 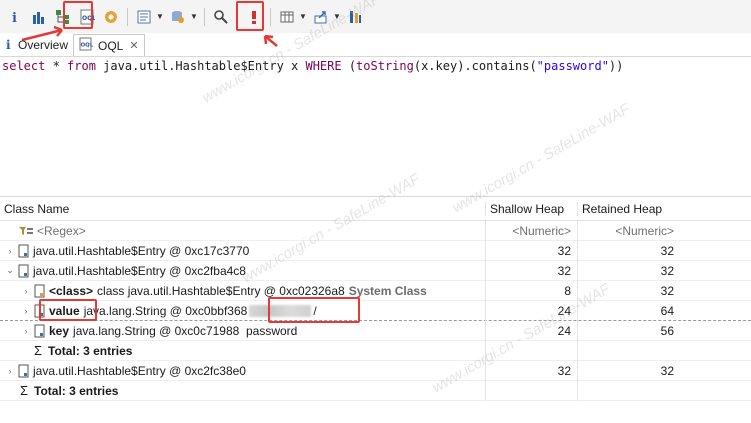 What do you see at coordinates (242, 209) in the screenshot?
I see `column-header-class-name: Class Name` at bounding box center [242, 209].